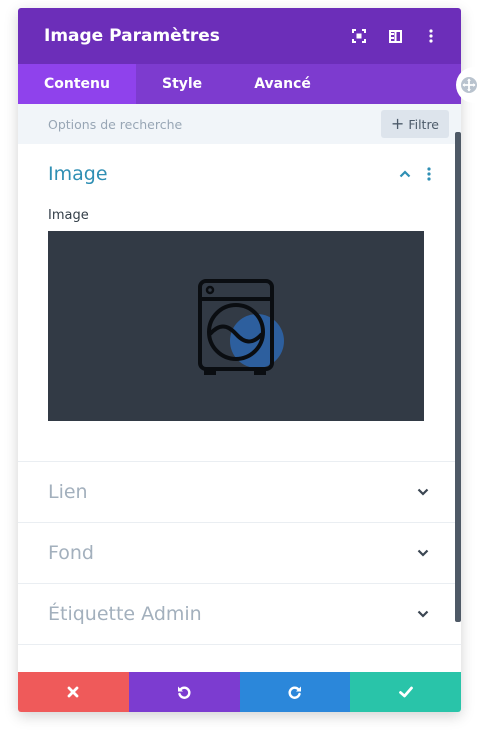 The width and height of the screenshot is (480, 732). Describe the element at coordinates (239, 124) in the screenshot. I see `search-bar: Options de recherche + Filtre` at that location.